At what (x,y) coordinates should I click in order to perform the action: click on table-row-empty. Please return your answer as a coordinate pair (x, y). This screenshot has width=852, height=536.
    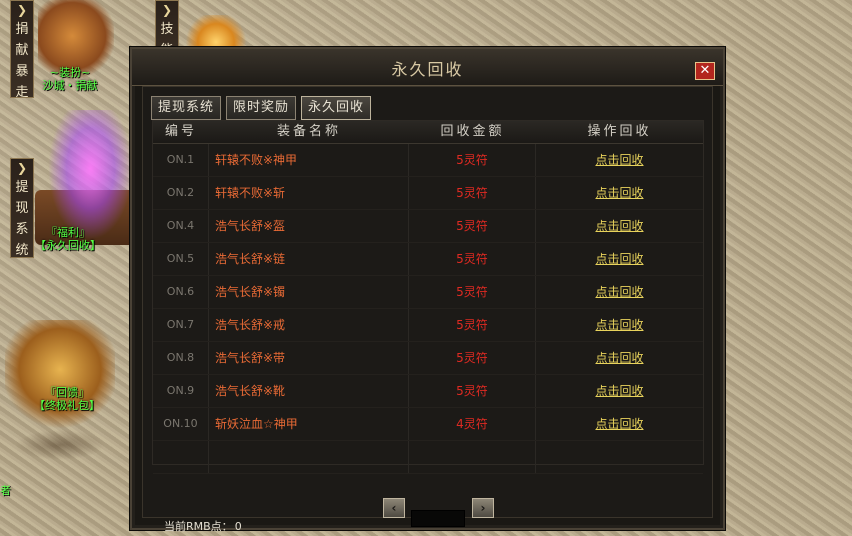
    Looking at the image, I should click on (428, 457).